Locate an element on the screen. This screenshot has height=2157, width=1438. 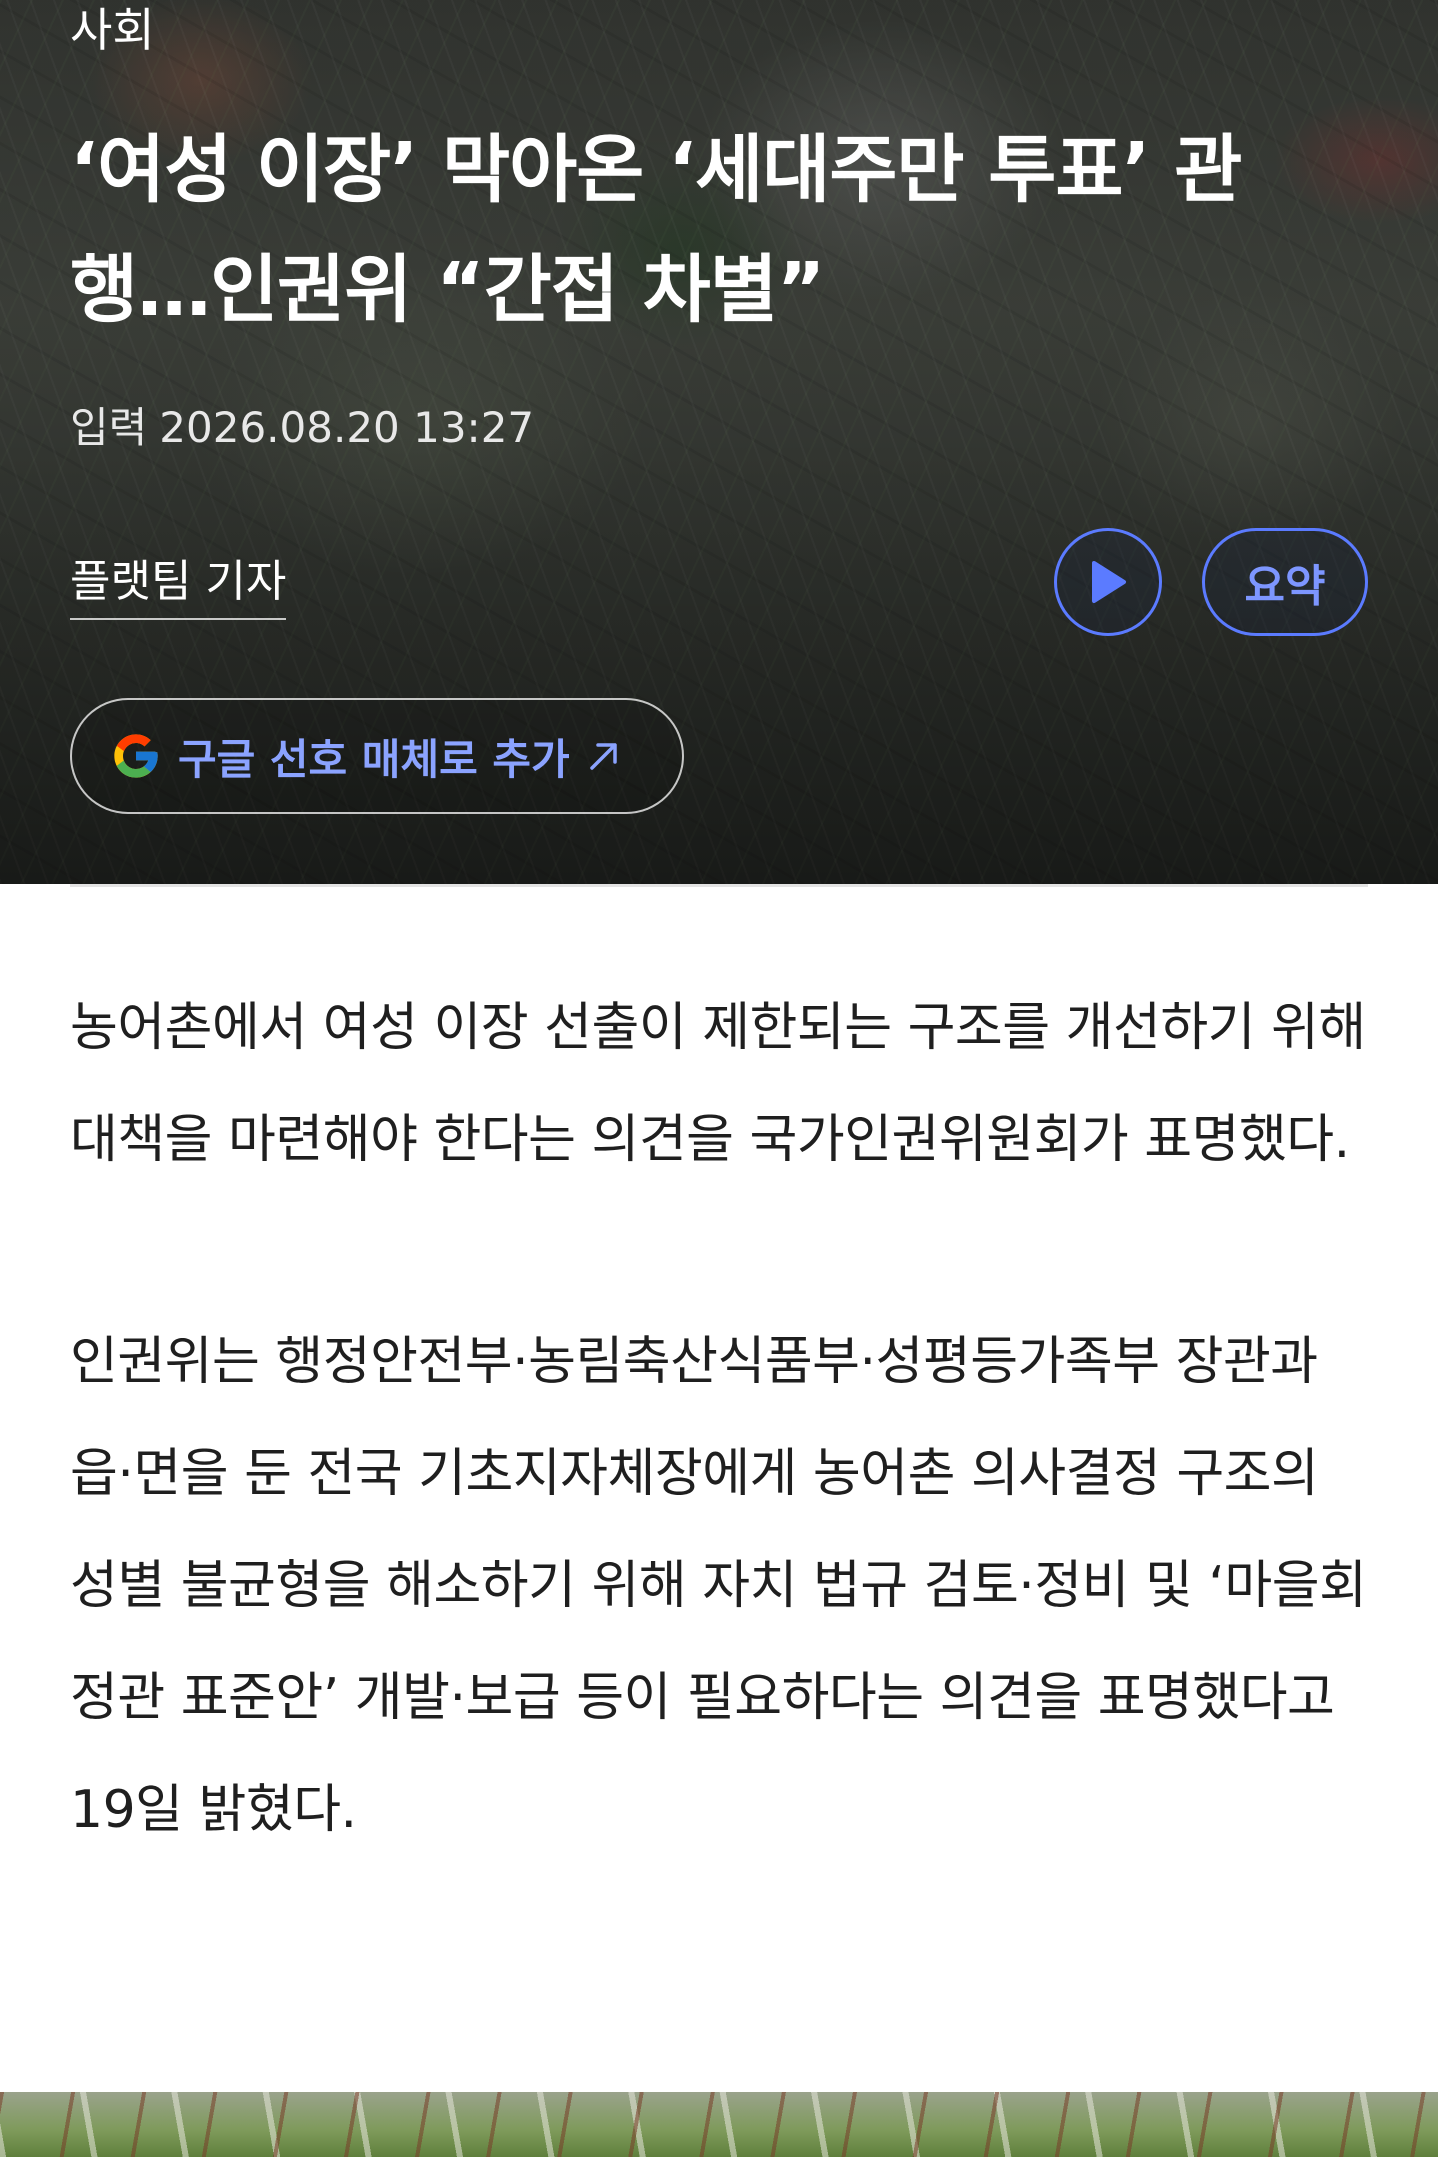
google-logo-icon is located at coordinates (136, 756).